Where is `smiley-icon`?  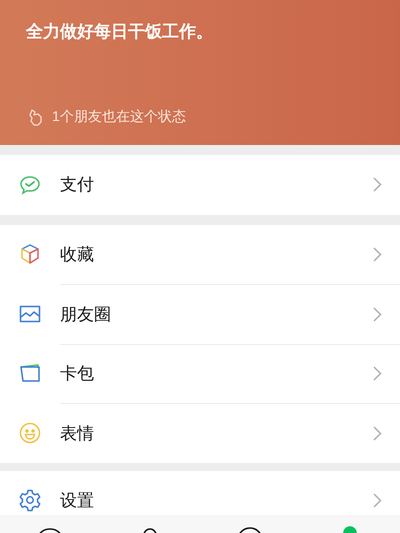
smiley-icon is located at coordinates (30, 432).